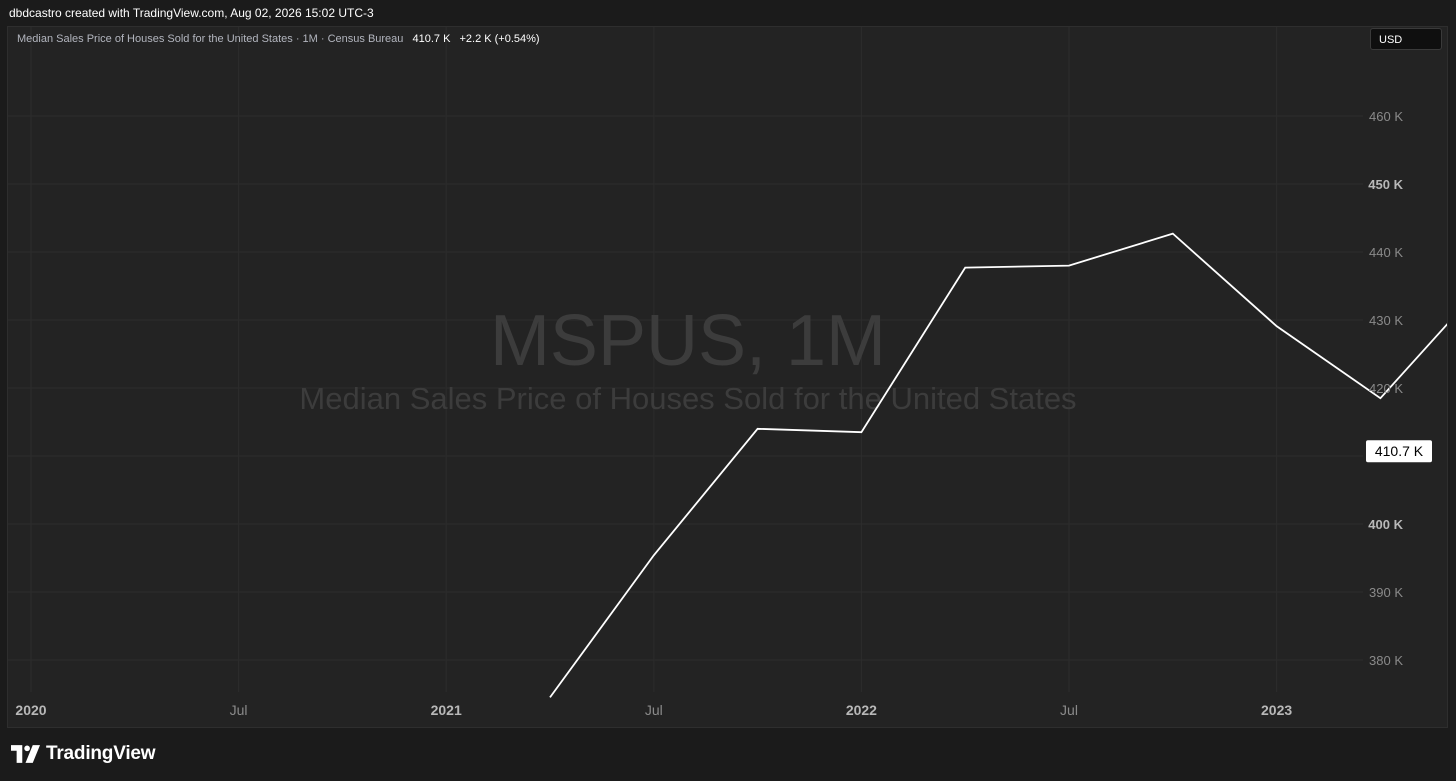  I want to click on y-tick-label: 400 K, so click(1385, 524).